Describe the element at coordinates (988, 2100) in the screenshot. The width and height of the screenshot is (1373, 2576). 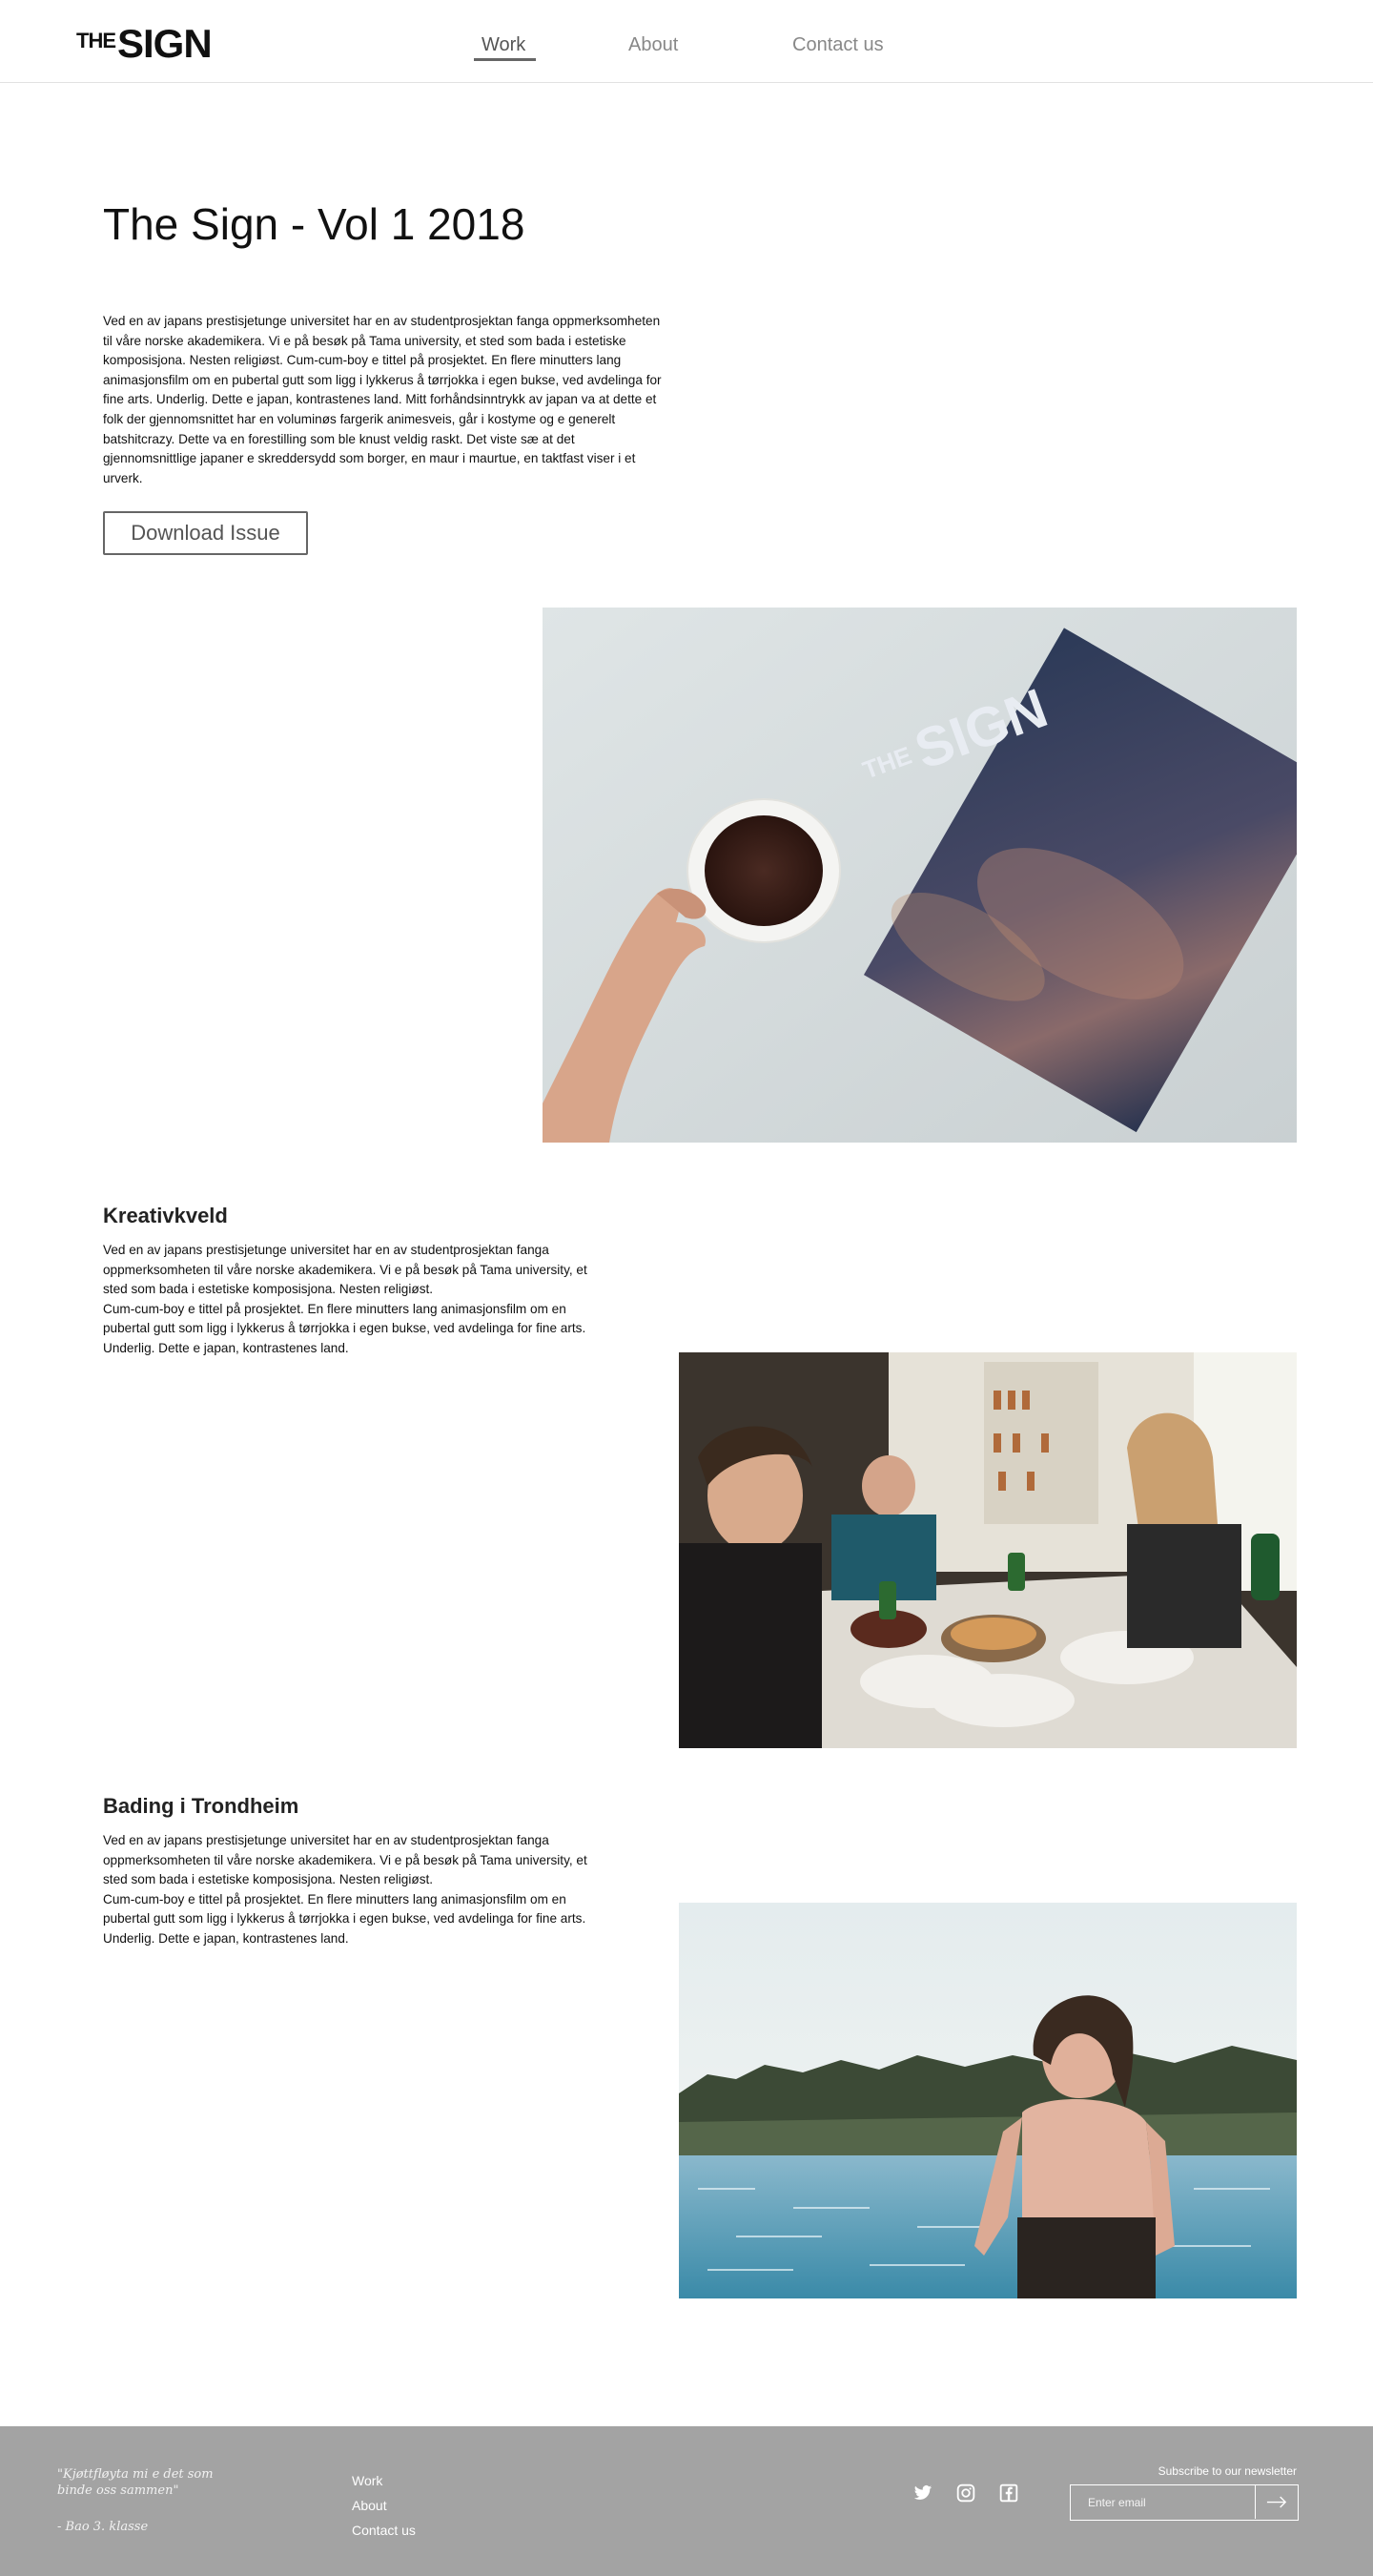
I see `bathing-photo` at that location.